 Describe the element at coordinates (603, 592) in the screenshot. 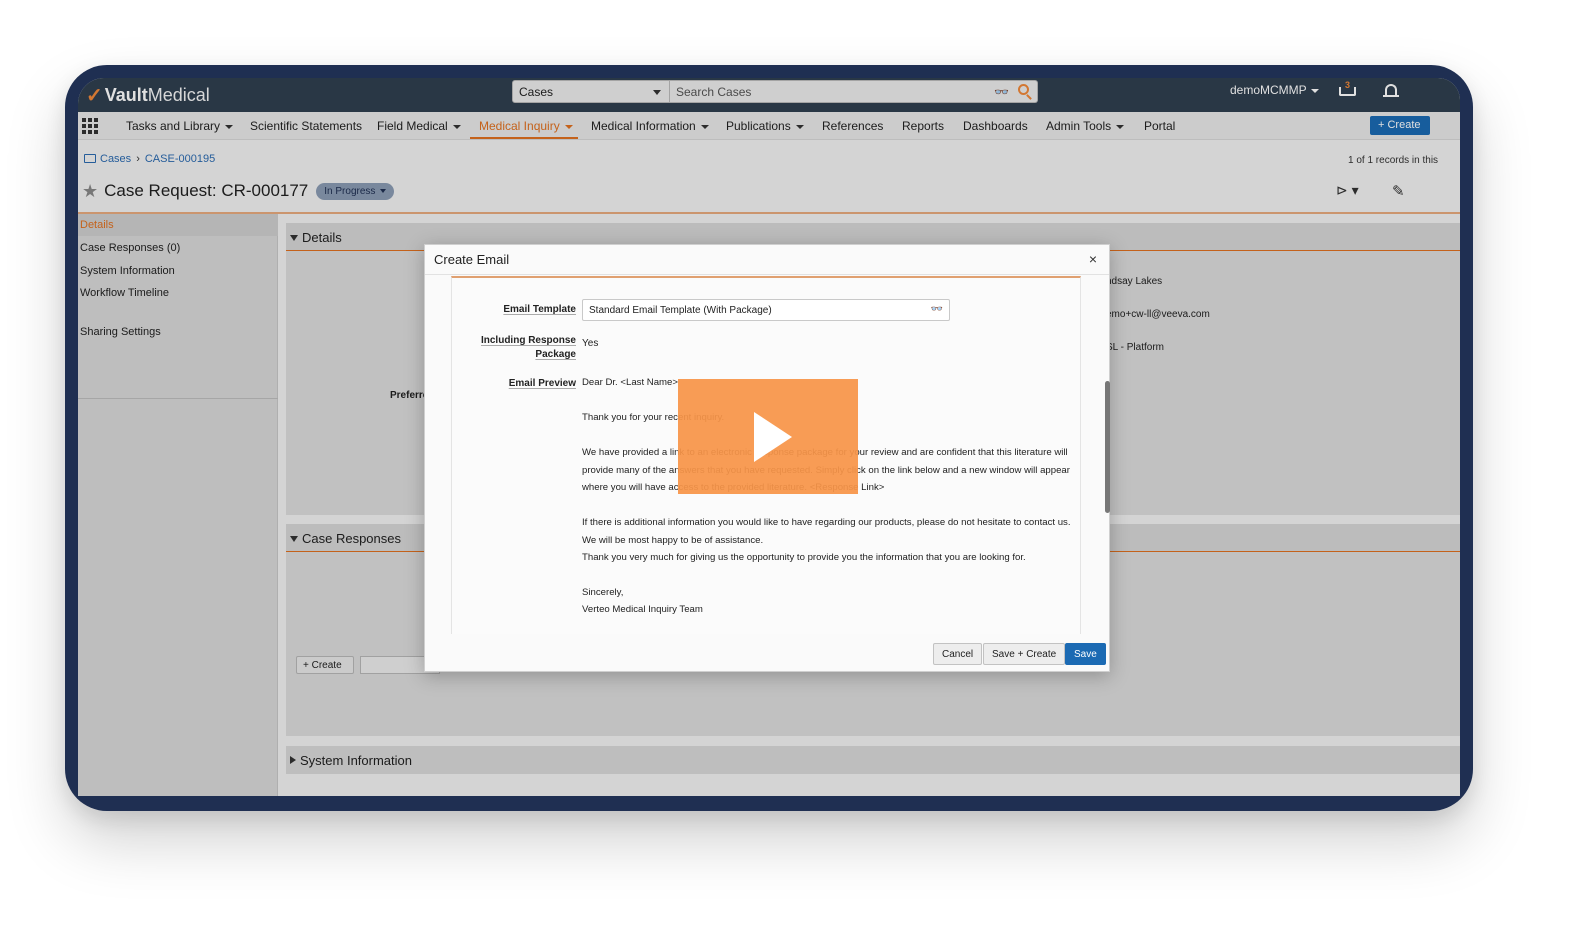

I see `preview-line: Sincerely,` at that location.